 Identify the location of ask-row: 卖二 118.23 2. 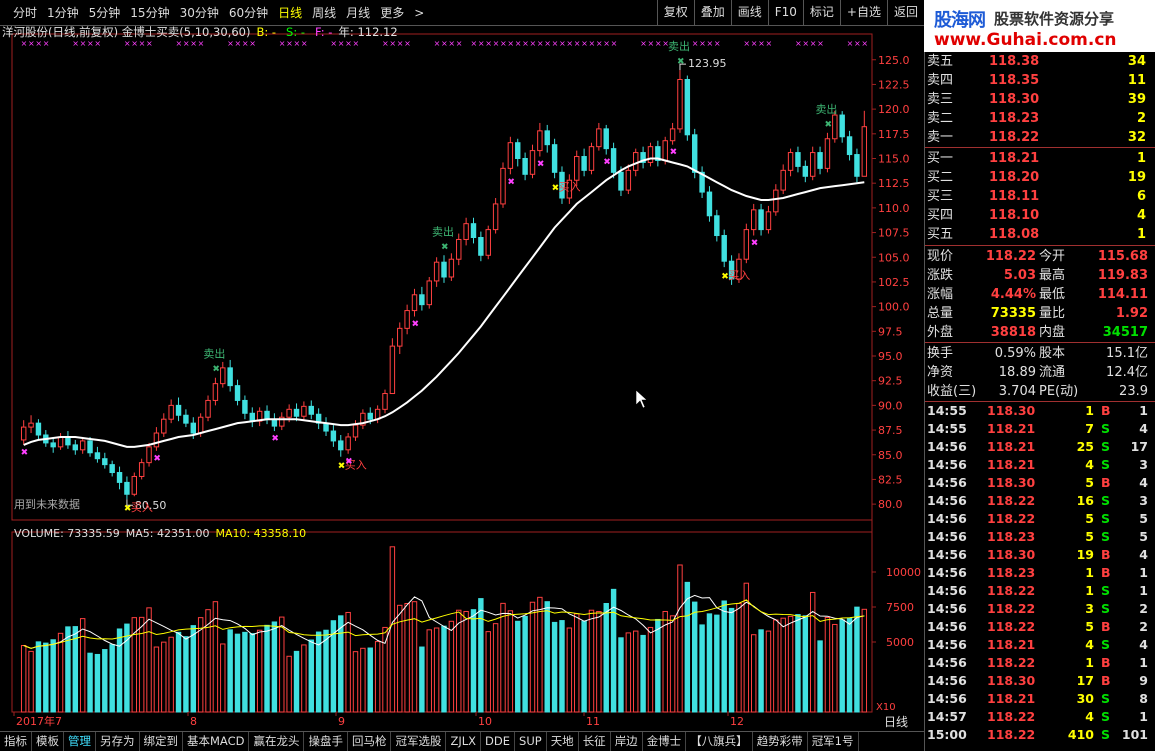
(1040, 118).